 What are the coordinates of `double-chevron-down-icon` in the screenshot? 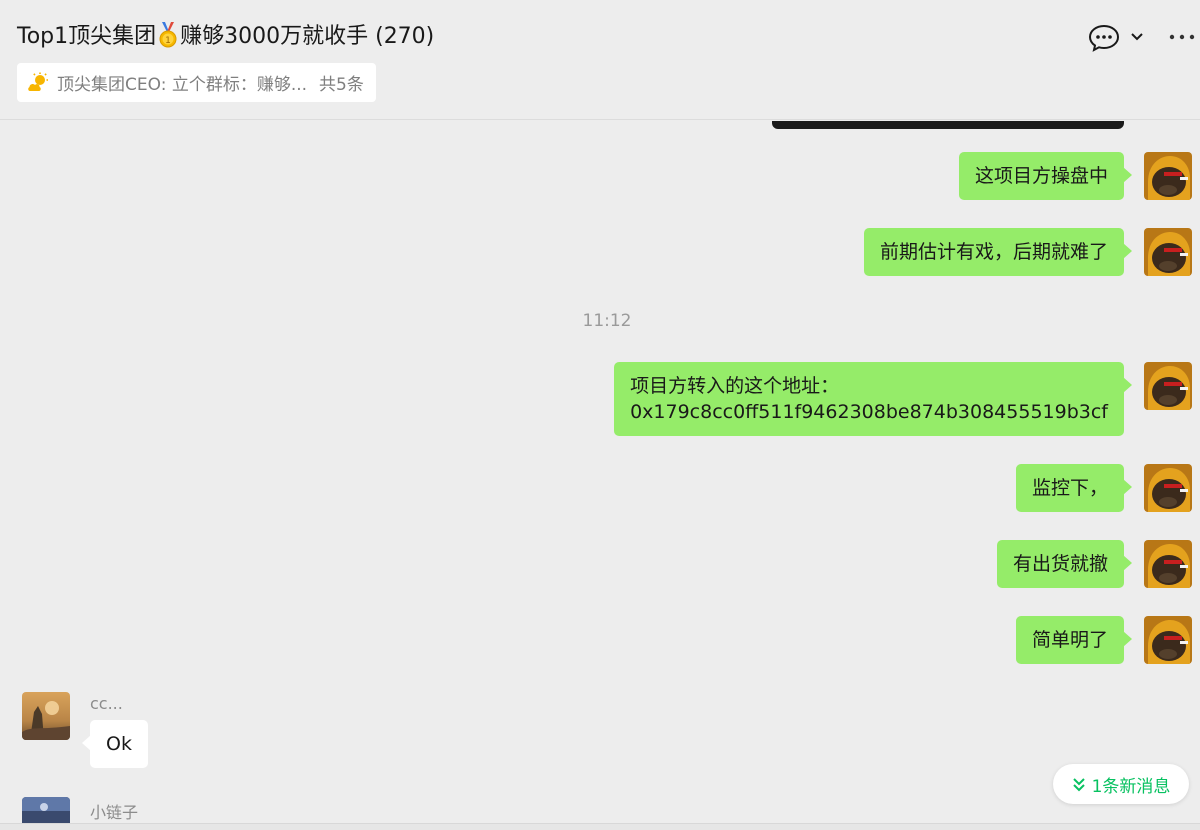 It's located at (1078, 785).